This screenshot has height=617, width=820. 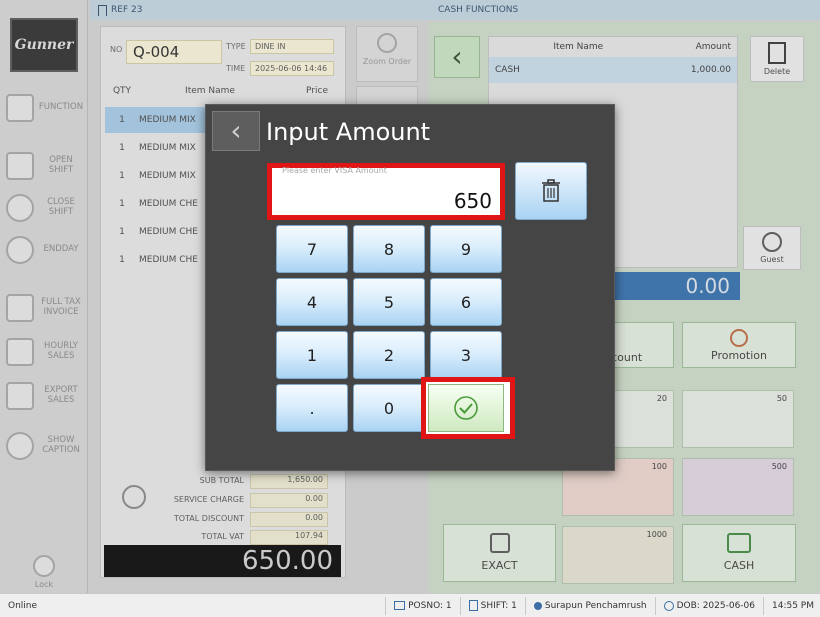 I want to click on trash-icon, so click(x=551, y=190).